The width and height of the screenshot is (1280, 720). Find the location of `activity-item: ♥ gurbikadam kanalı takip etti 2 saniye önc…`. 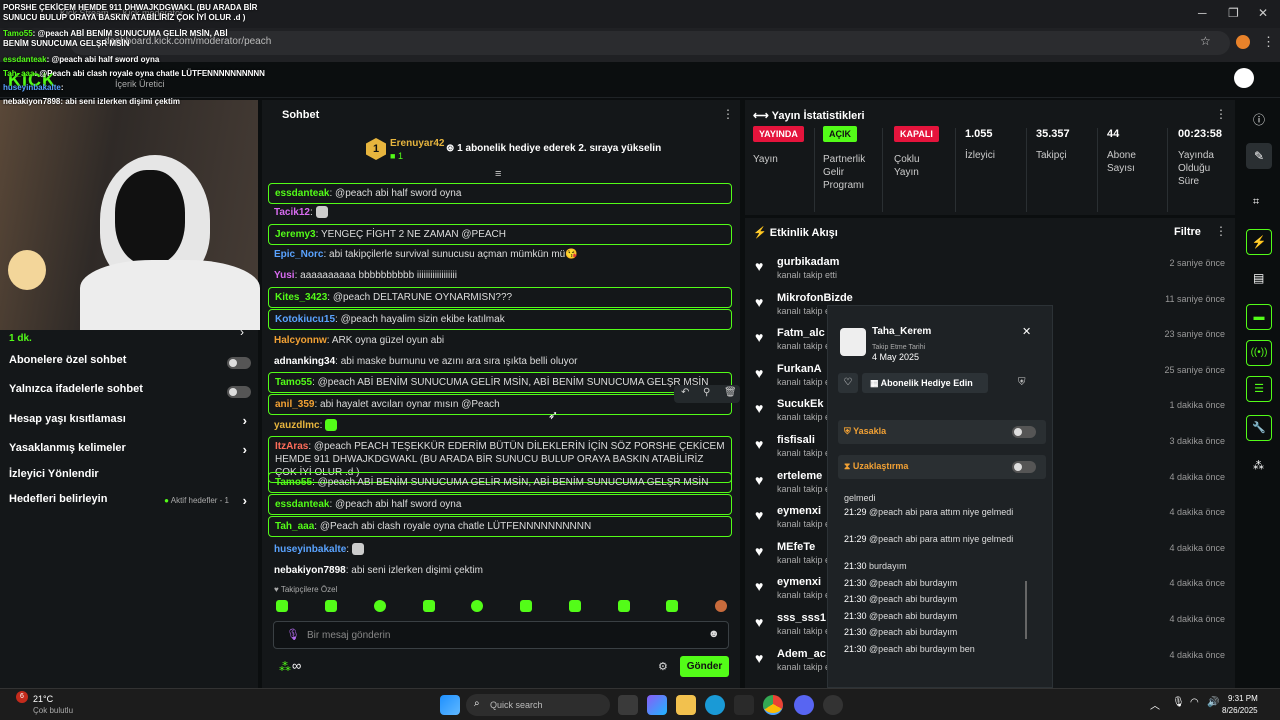

activity-item: ♥ gurbikadam kanalı takip etti 2 saniye önc… is located at coordinates (990, 273).